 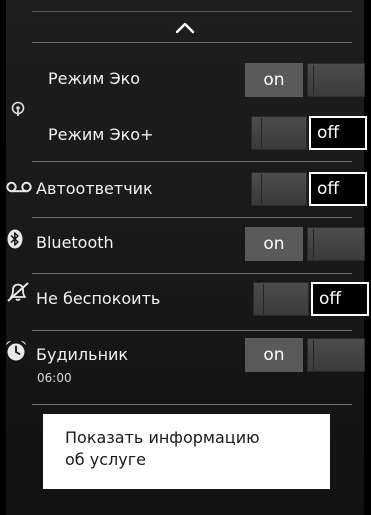 I want to click on do-not-disturb-label: Не беспокоить, so click(x=98, y=298).